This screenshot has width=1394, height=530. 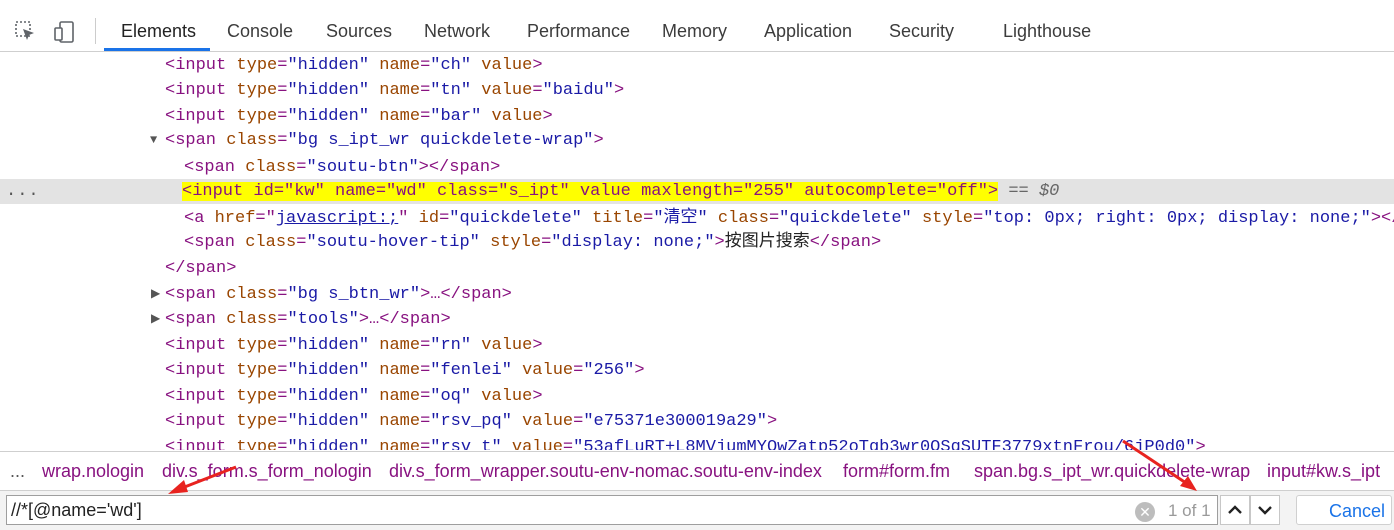 What do you see at coordinates (451, 396) in the screenshot?
I see `attr-value: "oq"` at bounding box center [451, 396].